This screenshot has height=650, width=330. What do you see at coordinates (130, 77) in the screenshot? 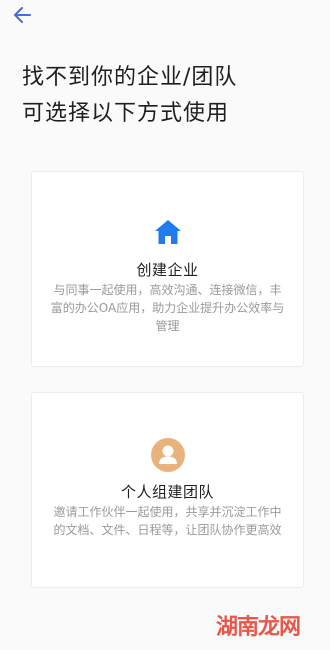
I see `page-title-line-1: 找不到你的企业/团队` at bounding box center [130, 77].